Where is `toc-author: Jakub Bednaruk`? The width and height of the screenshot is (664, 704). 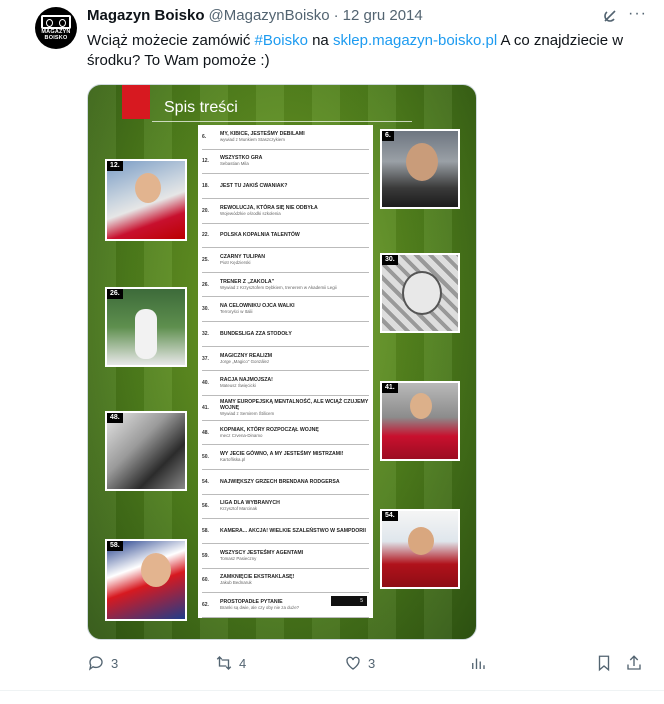
toc-author: Jakub Bednaruk is located at coordinates (236, 583).